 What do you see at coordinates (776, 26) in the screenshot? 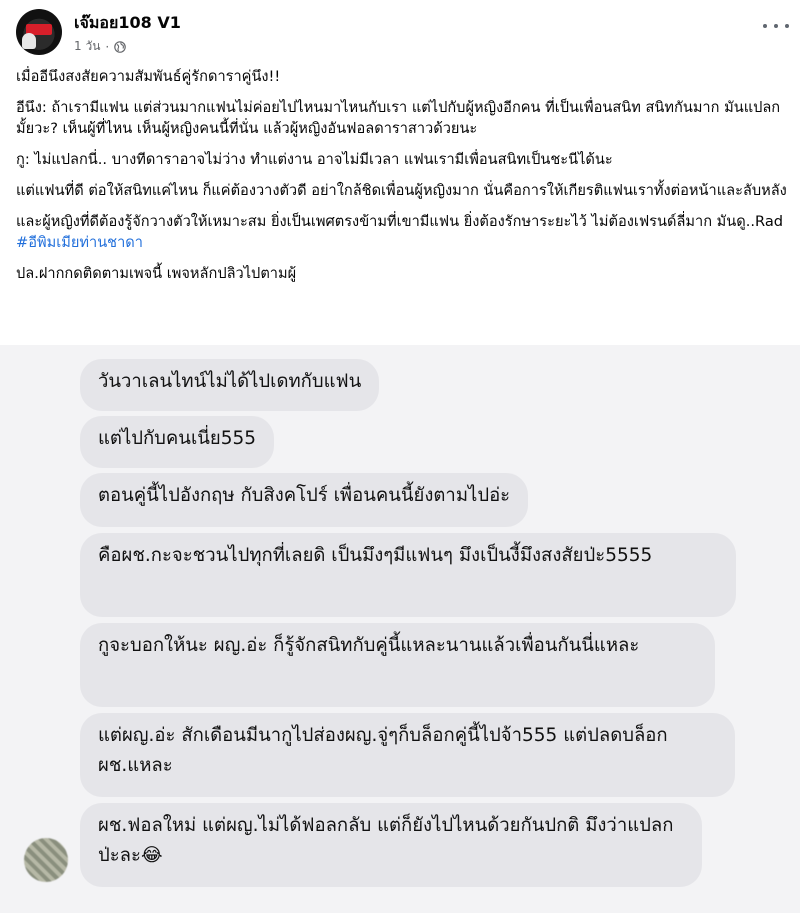
I see `more-options-icon` at bounding box center [776, 26].